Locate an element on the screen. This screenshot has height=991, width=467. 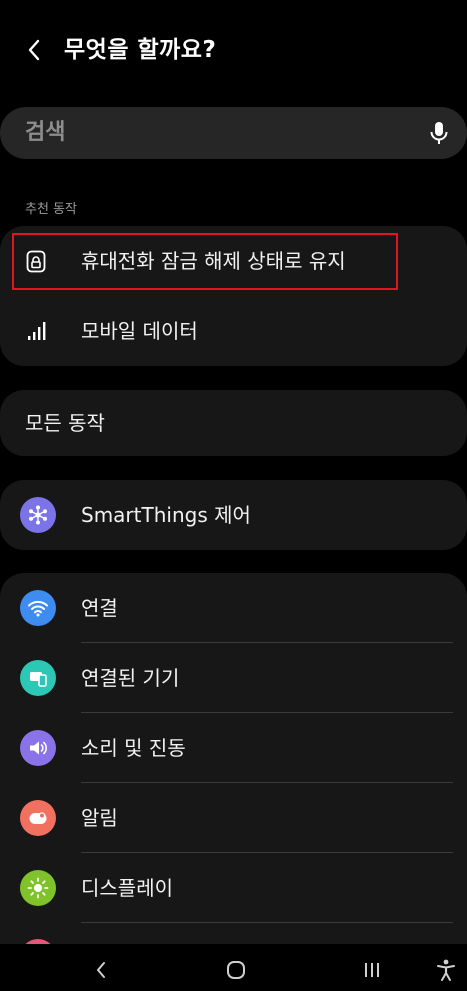
settings-item-label: 소리 및 진동 is located at coordinates (133, 748).